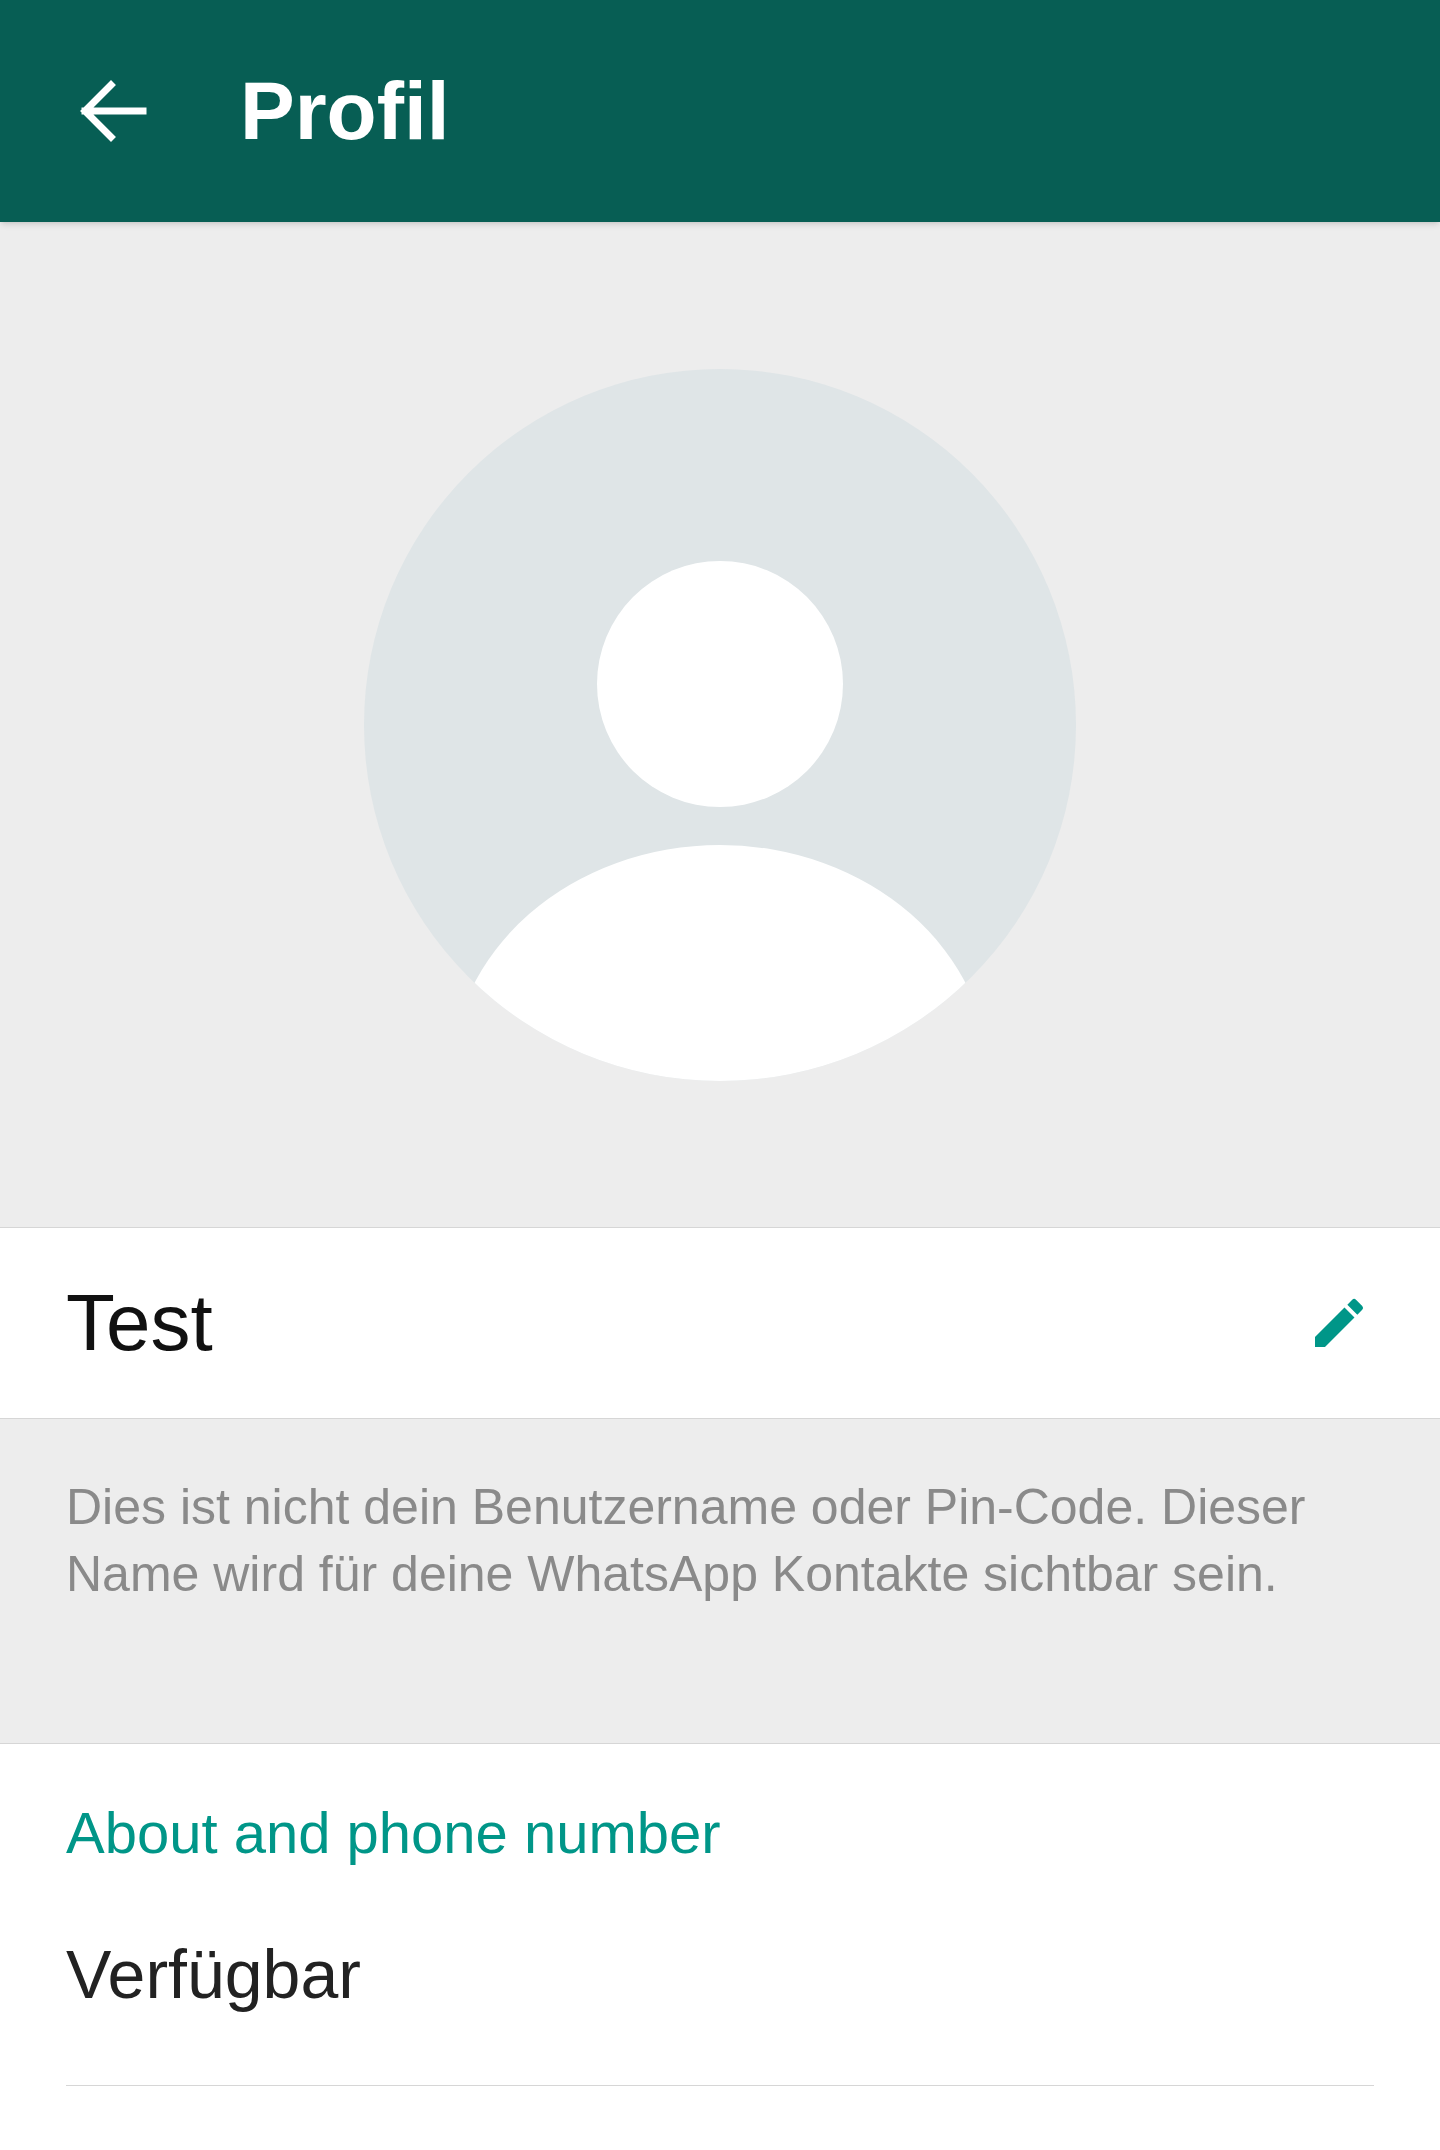 This screenshot has height=2150, width=1440. What do you see at coordinates (686, 1541) in the screenshot?
I see `hint-text: Dies ist nicht dein Benutzername oder Pin-Code. Dieser Name wird für deine WhatsApp Kontakte sichtbar sein.` at bounding box center [686, 1541].